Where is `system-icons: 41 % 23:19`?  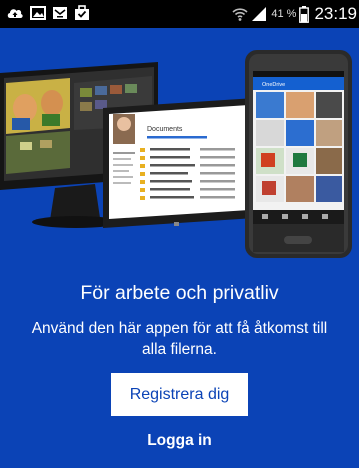
system-icons: 41 % 23:19 is located at coordinates (294, 14).